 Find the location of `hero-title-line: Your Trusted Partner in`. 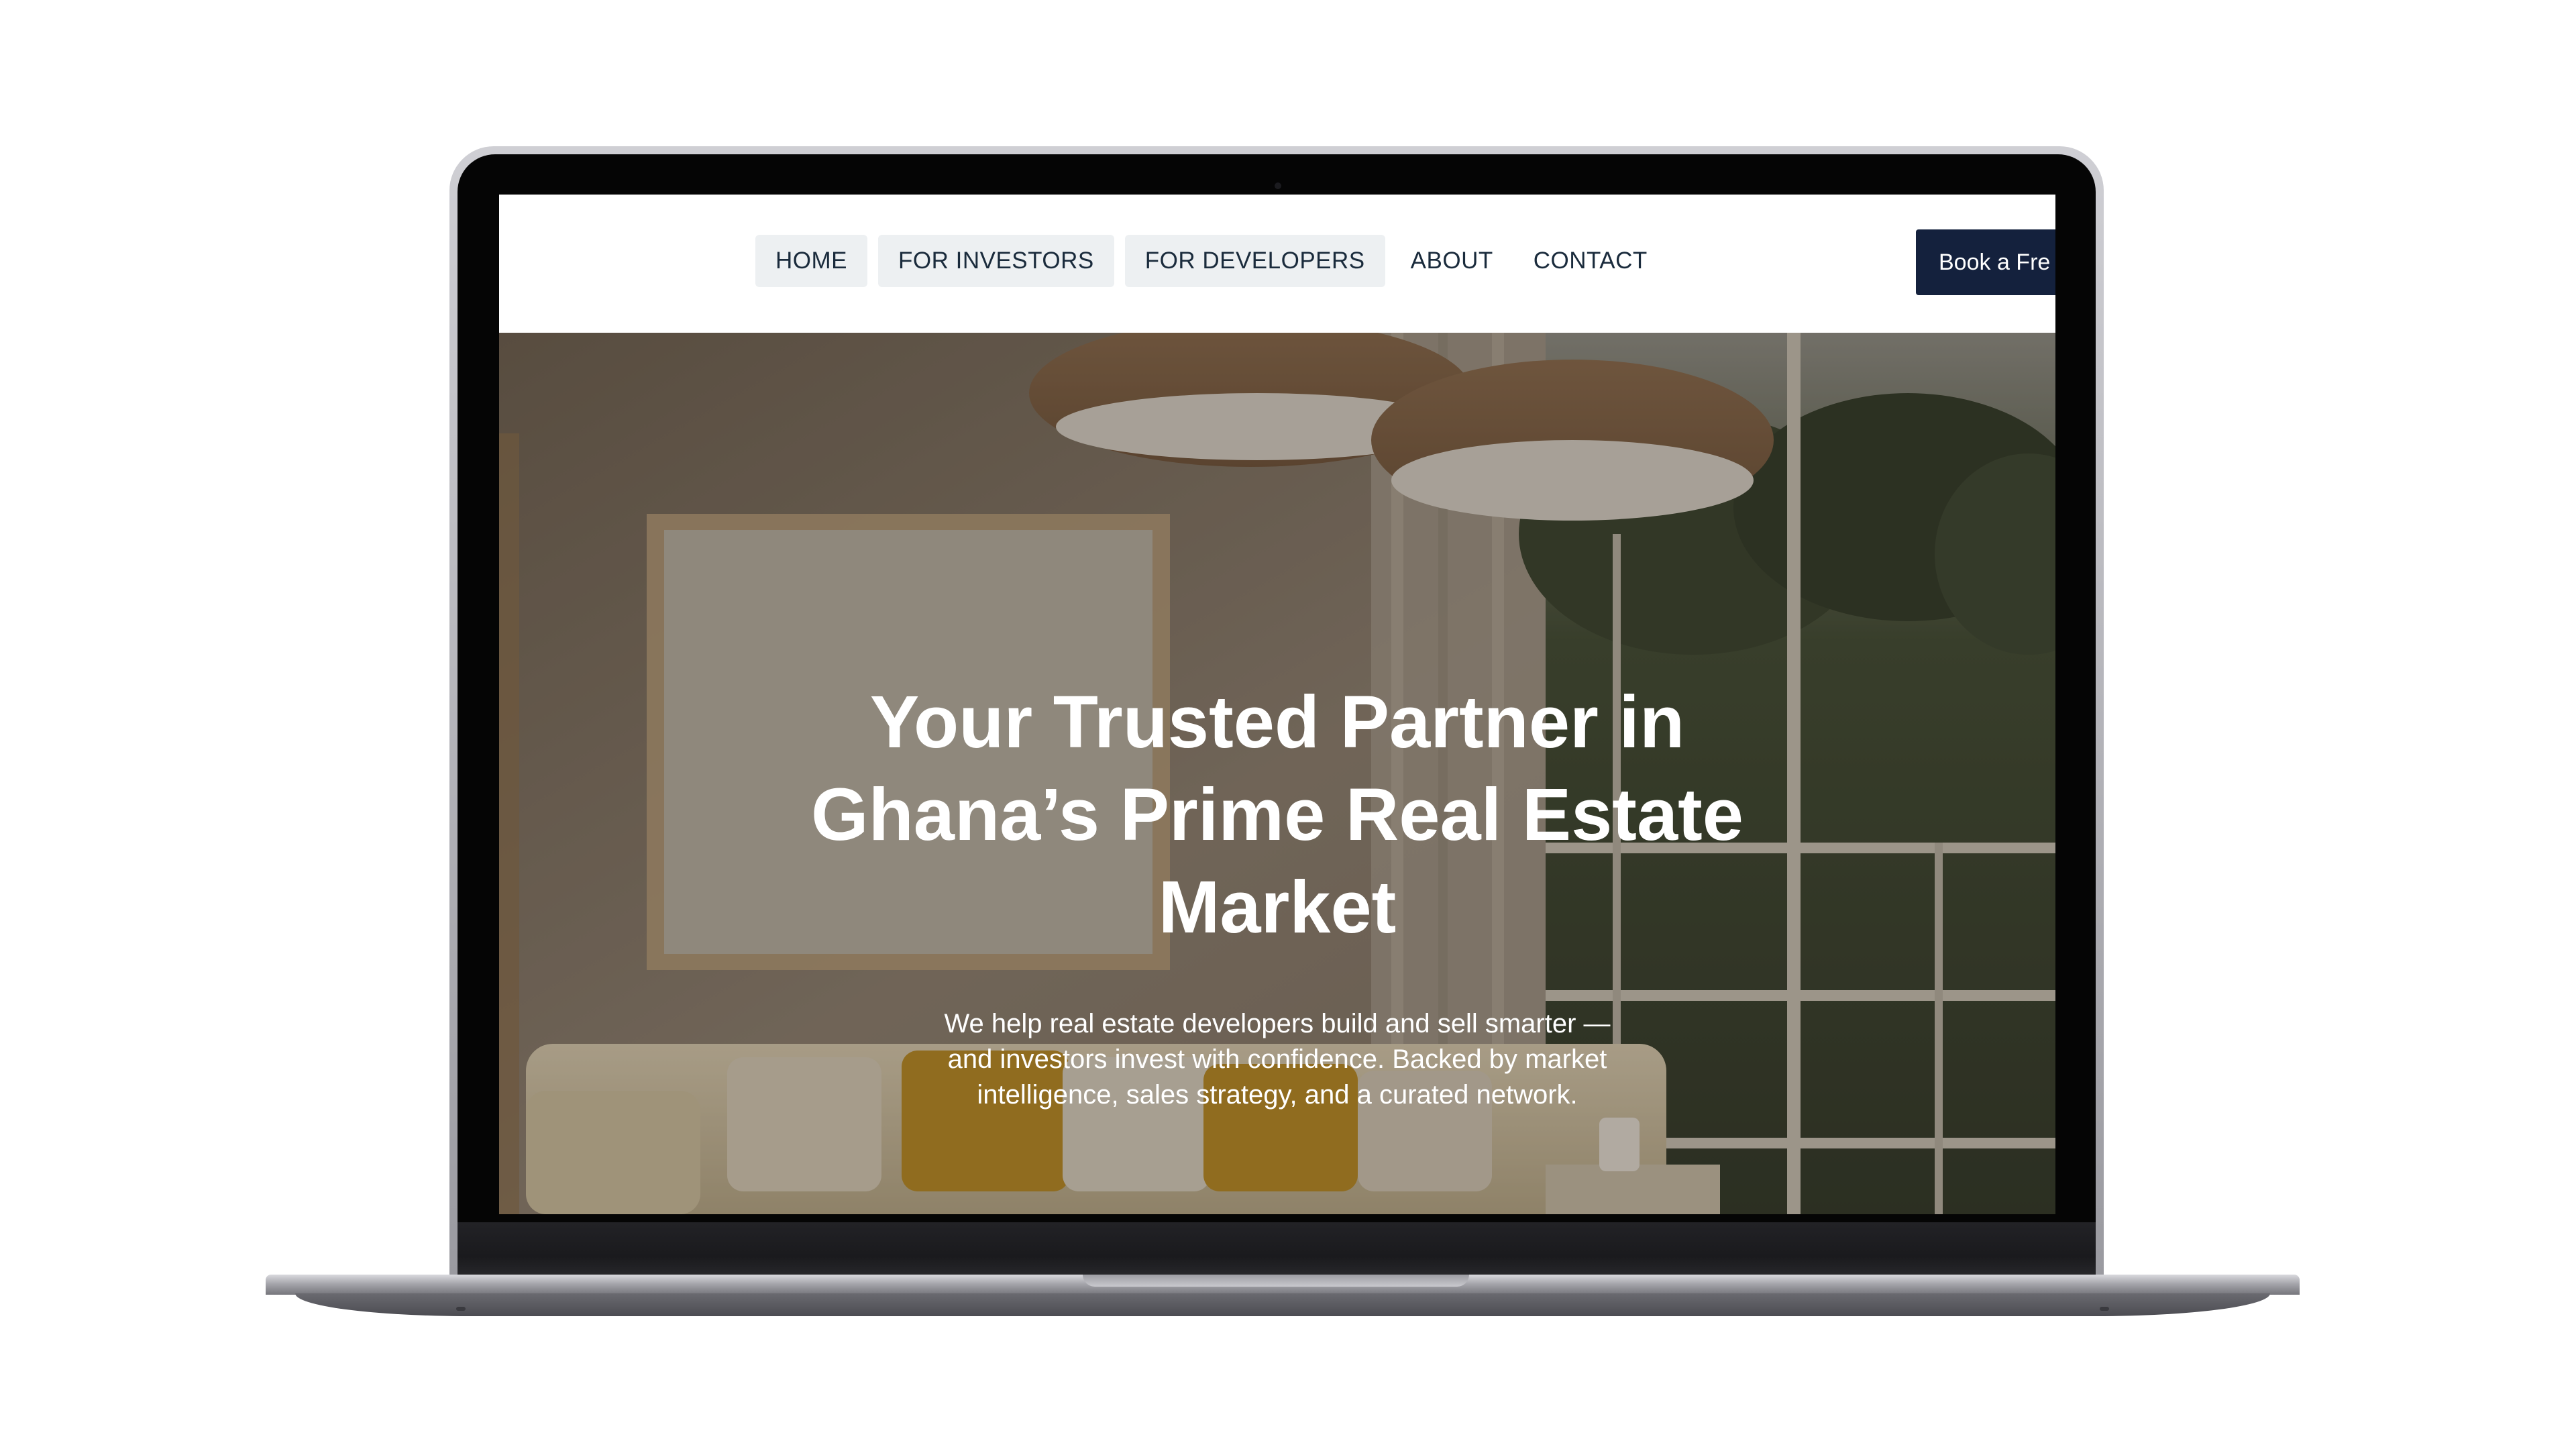

hero-title-line: Your Trusted Partner in is located at coordinates (1277, 722).